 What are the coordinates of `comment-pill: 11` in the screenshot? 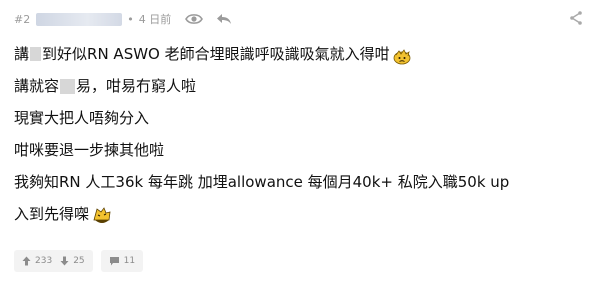 It's located at (122, 261).